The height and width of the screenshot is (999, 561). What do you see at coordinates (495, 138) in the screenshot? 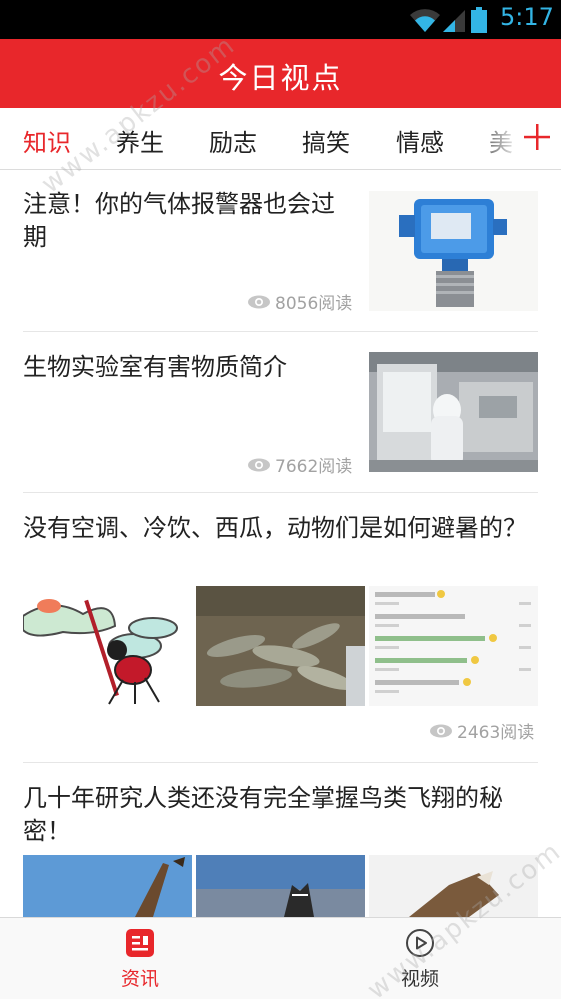
I see `tabs-fade` at bounding box center [495, 138].